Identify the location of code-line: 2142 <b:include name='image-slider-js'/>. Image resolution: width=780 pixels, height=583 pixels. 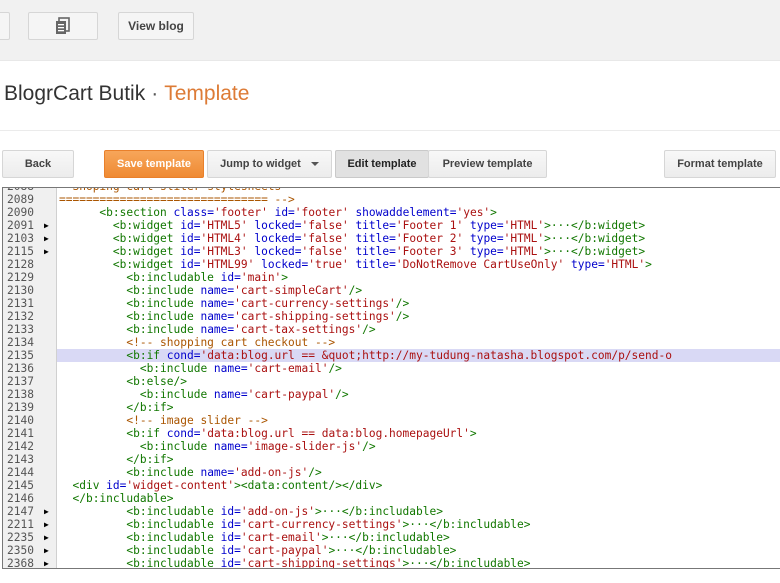
(391, 446).